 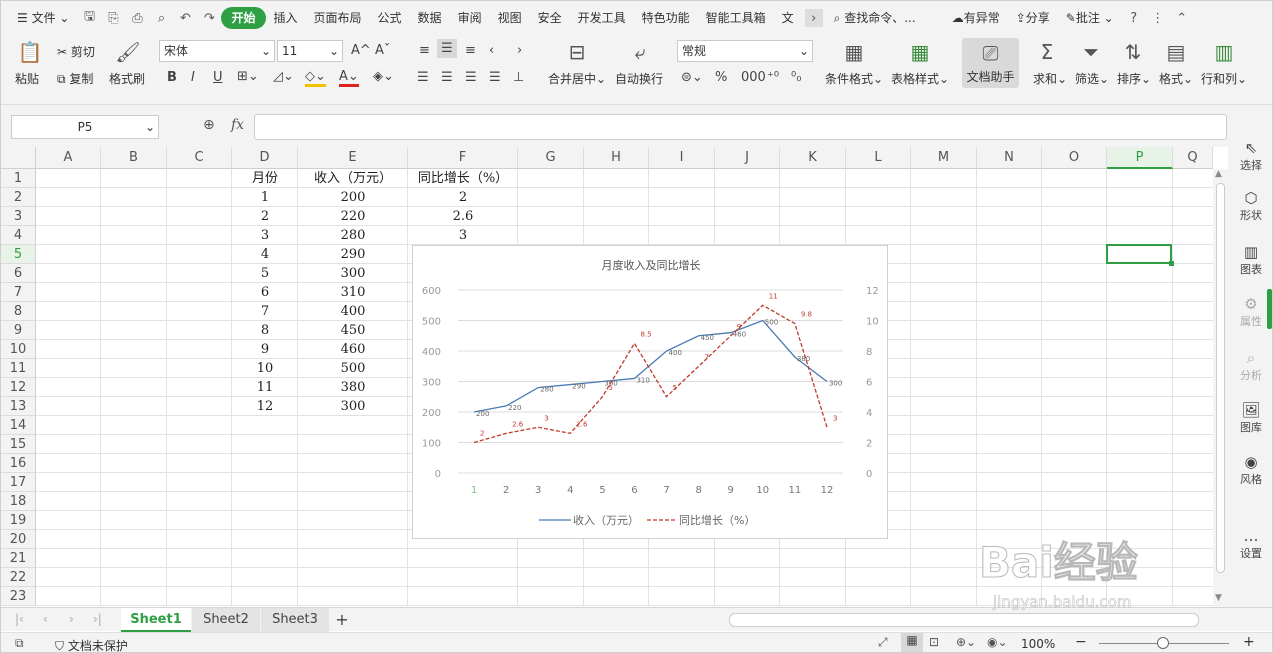 I want to click on table-style-icon: ▦, so click(x=920, y=52).